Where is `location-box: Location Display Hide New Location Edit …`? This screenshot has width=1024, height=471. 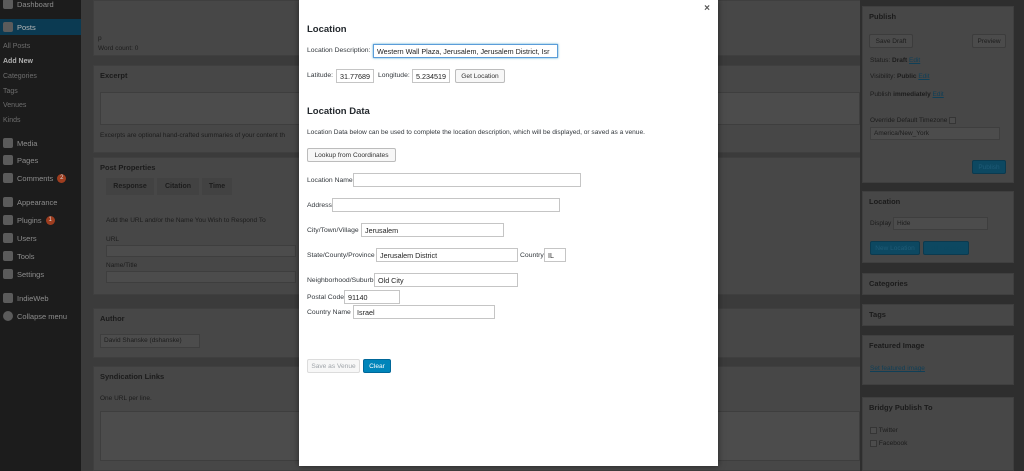 location-box: Location Display Hide New Location Edit … is located at coordinates (938, 227).